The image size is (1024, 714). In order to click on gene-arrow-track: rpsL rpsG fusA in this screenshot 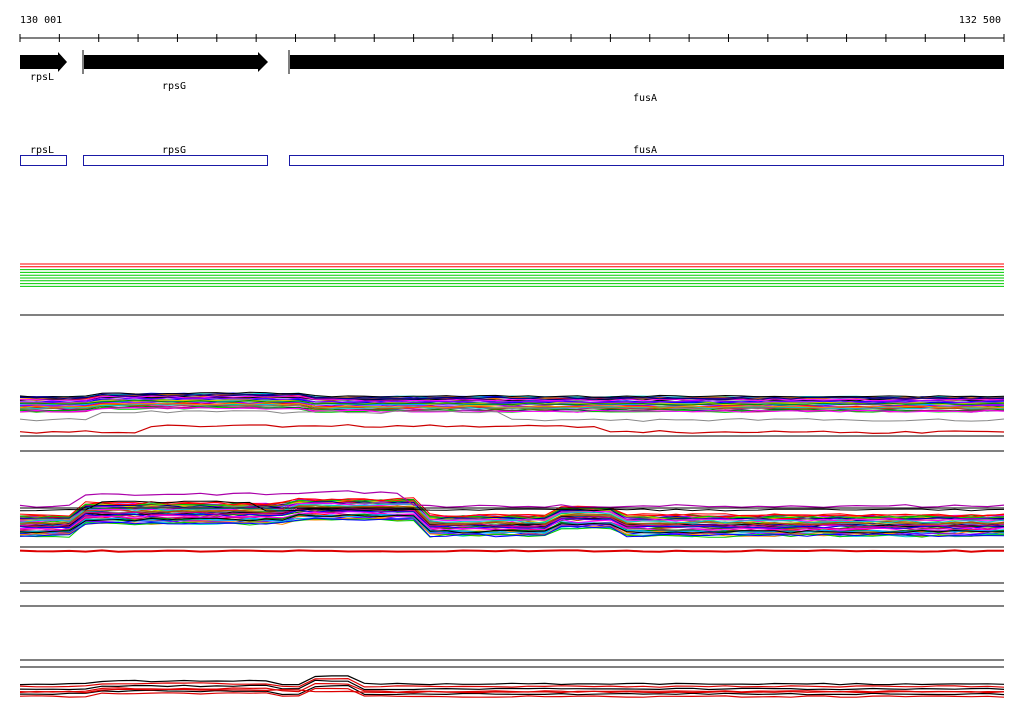, I will do `click(512, 77)`.